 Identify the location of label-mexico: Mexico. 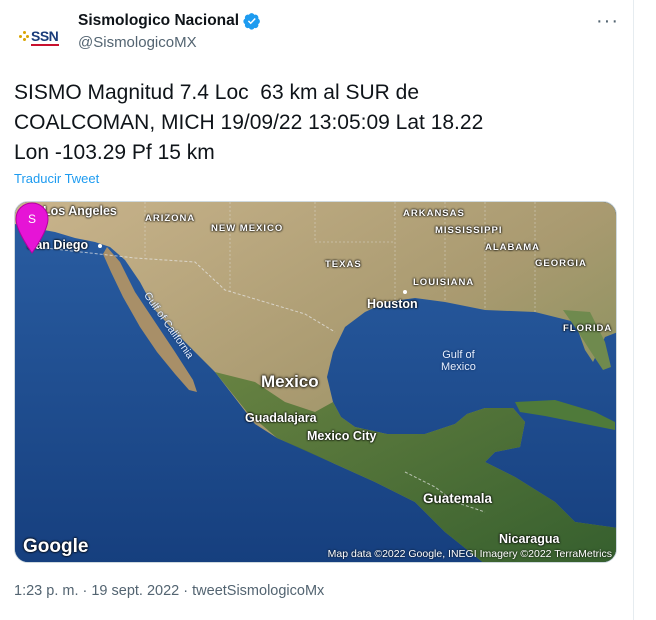
(290, 381).